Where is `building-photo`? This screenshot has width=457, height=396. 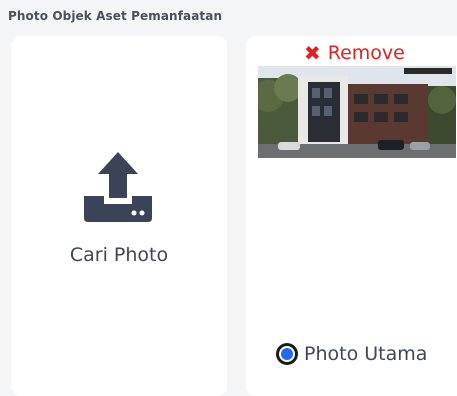 building-photo is located at coordinates (357, 112).